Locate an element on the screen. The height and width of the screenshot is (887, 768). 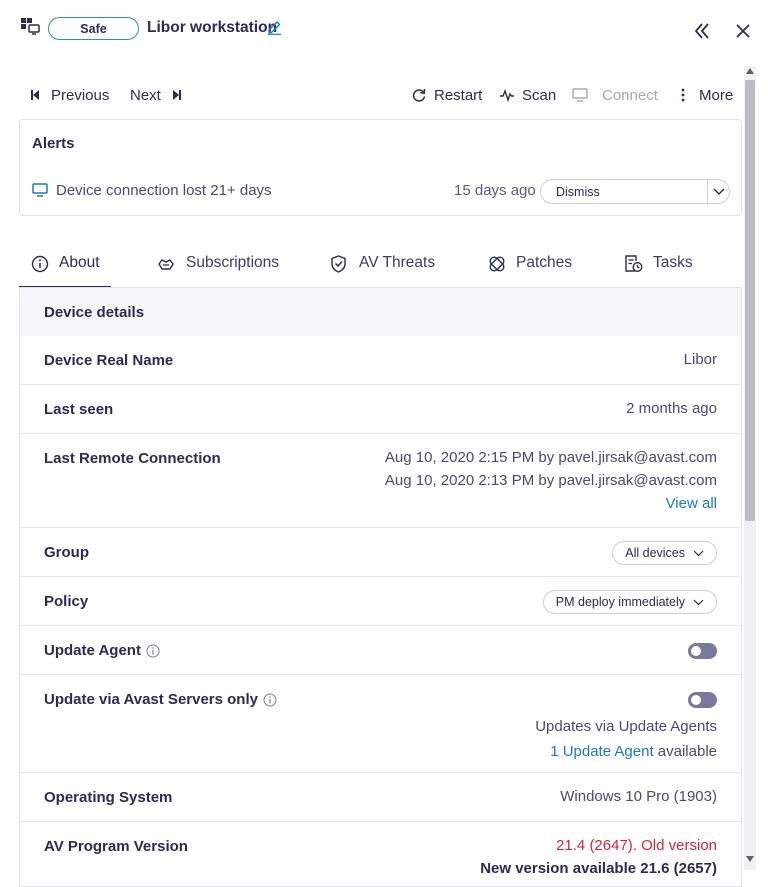
alerts-title: Alerts is located at coordinates (53, 143).